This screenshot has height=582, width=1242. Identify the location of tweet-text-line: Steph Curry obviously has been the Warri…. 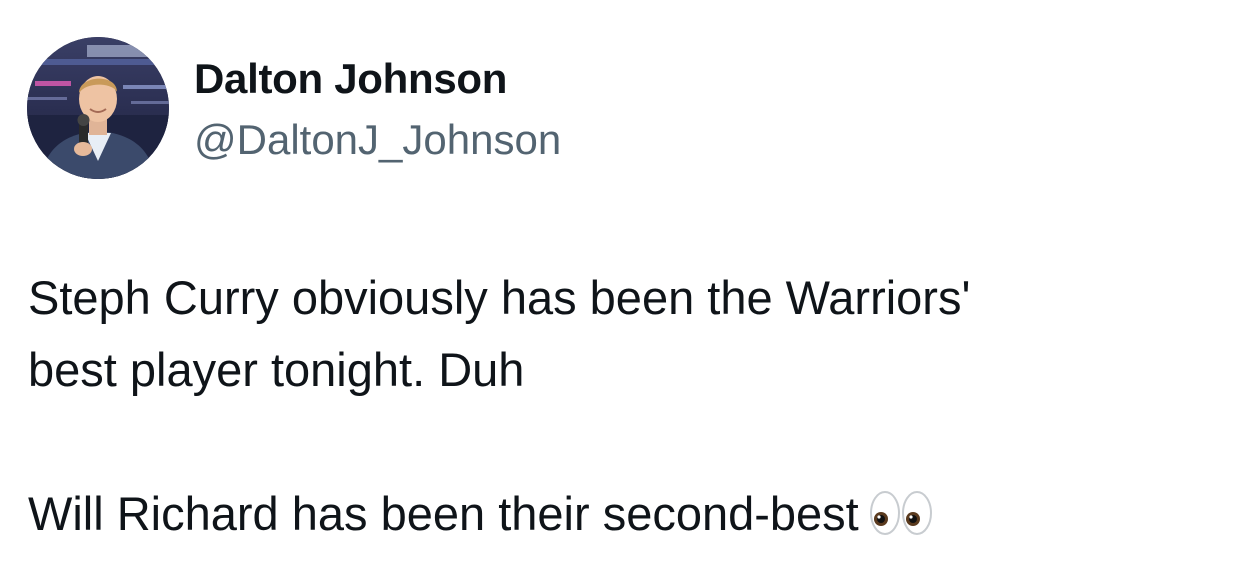
(499, 297).